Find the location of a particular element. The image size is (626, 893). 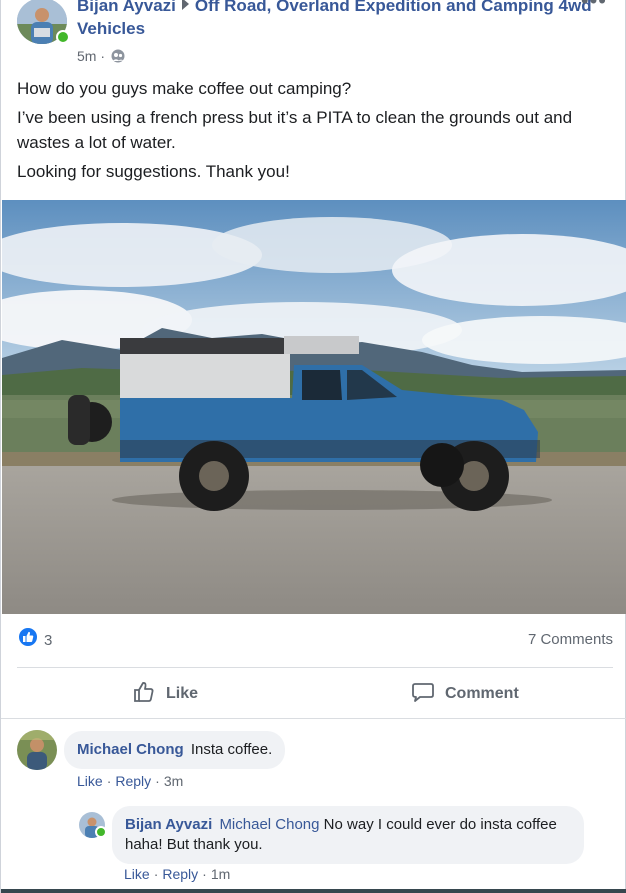

comment-like-link: Like is located at coordinates (90, 781).